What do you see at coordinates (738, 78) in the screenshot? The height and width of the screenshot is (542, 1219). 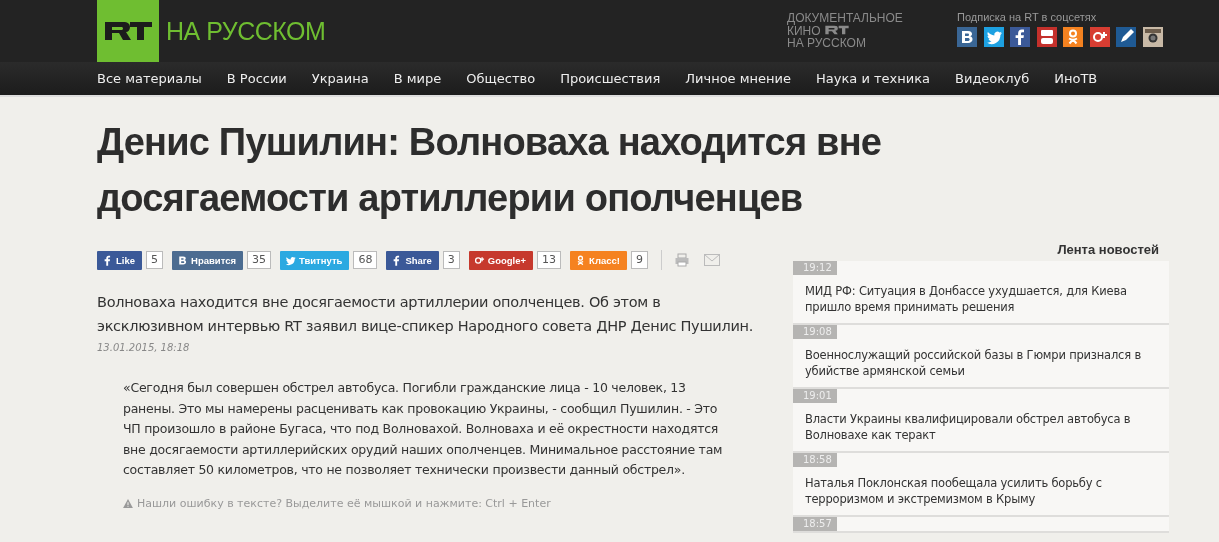 I see `nav-link: Личное мнение` at bounding box center [738, 78].